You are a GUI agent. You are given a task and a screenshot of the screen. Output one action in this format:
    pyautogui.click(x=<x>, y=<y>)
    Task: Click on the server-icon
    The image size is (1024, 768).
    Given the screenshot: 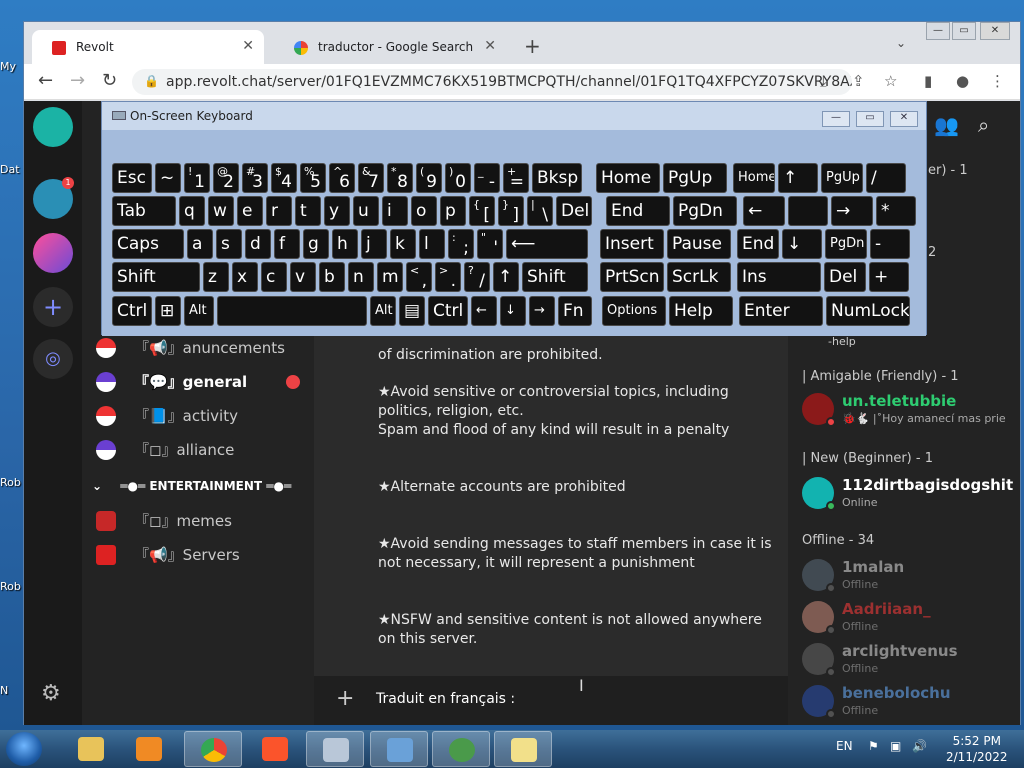 What is the action you would take?
    pyautogui.click(x=53, y=253)
    